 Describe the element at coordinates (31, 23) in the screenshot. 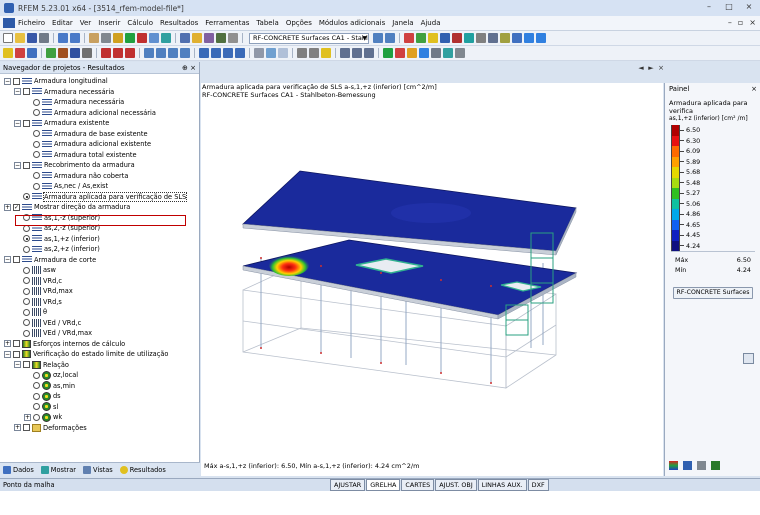

I see `menu-ficheiro: Ficheiro` at that location.